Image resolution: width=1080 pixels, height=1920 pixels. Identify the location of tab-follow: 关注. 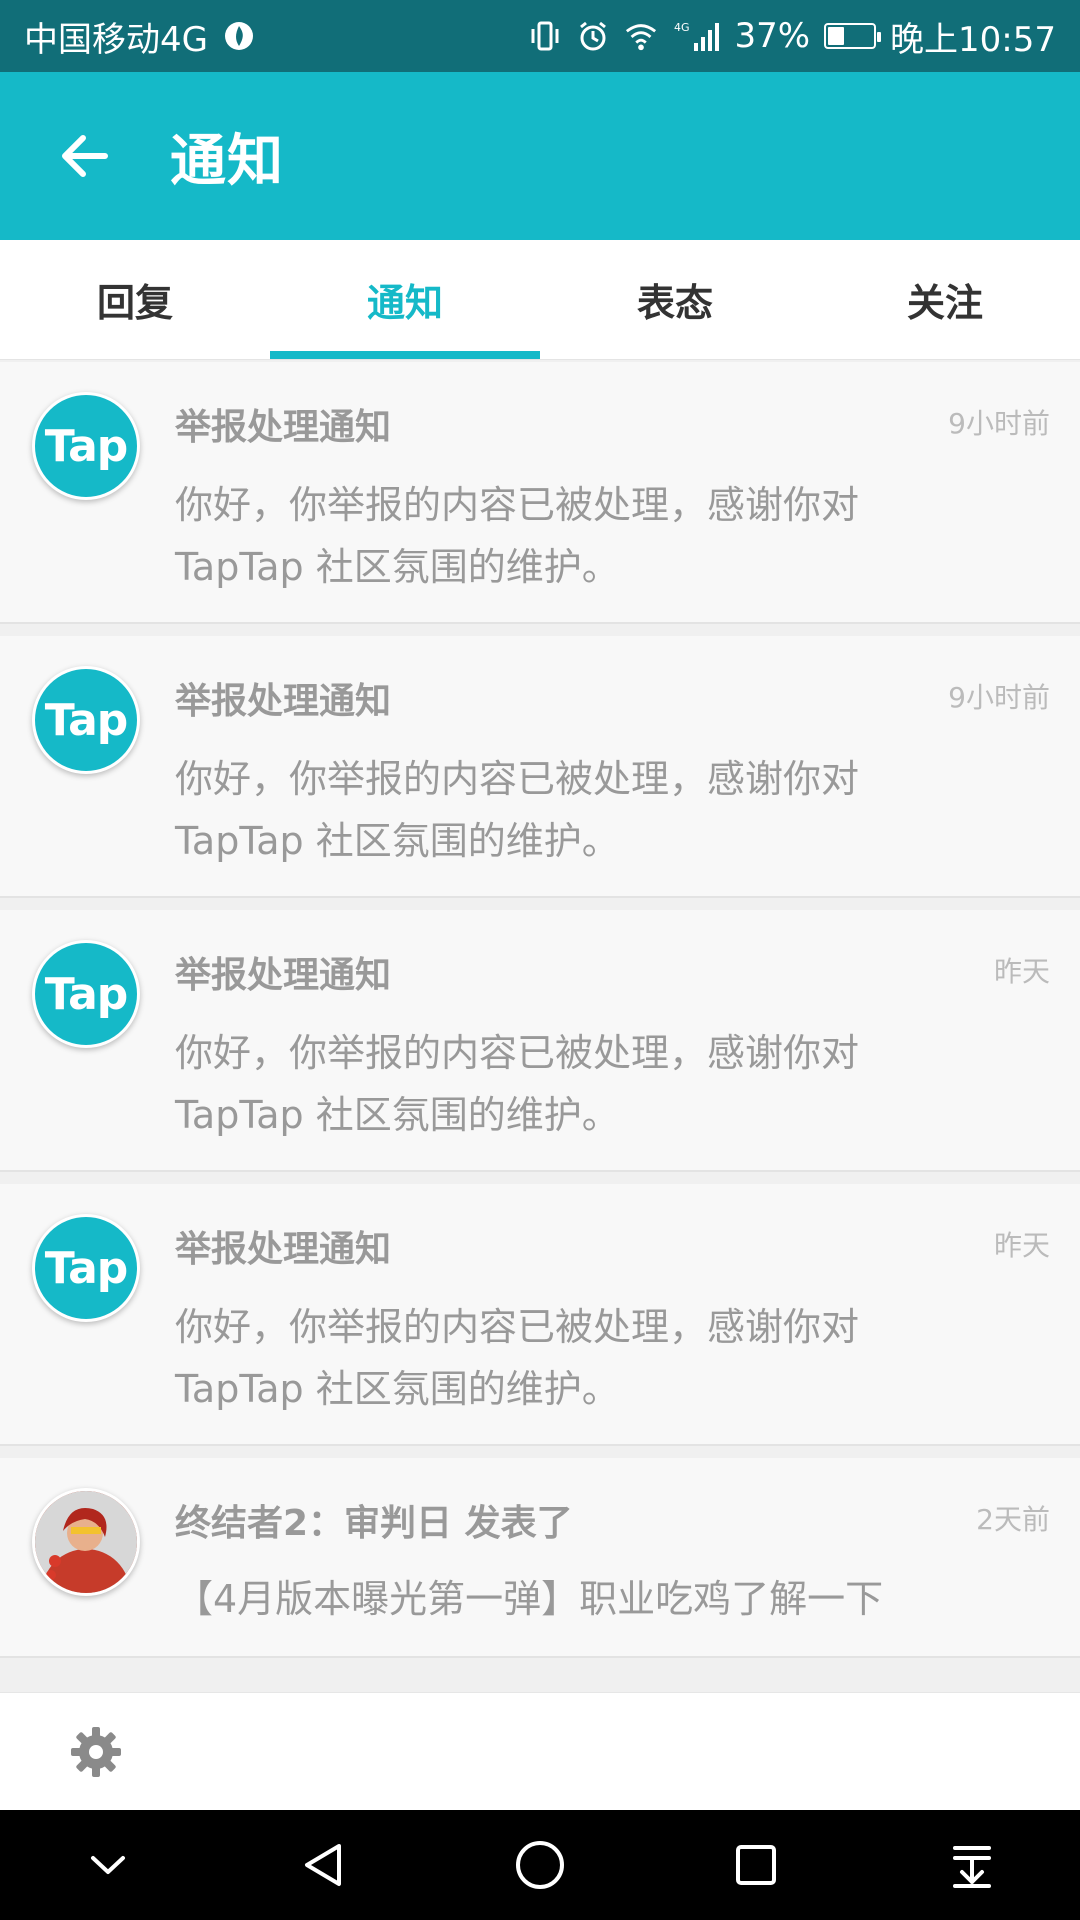
(945, 299).